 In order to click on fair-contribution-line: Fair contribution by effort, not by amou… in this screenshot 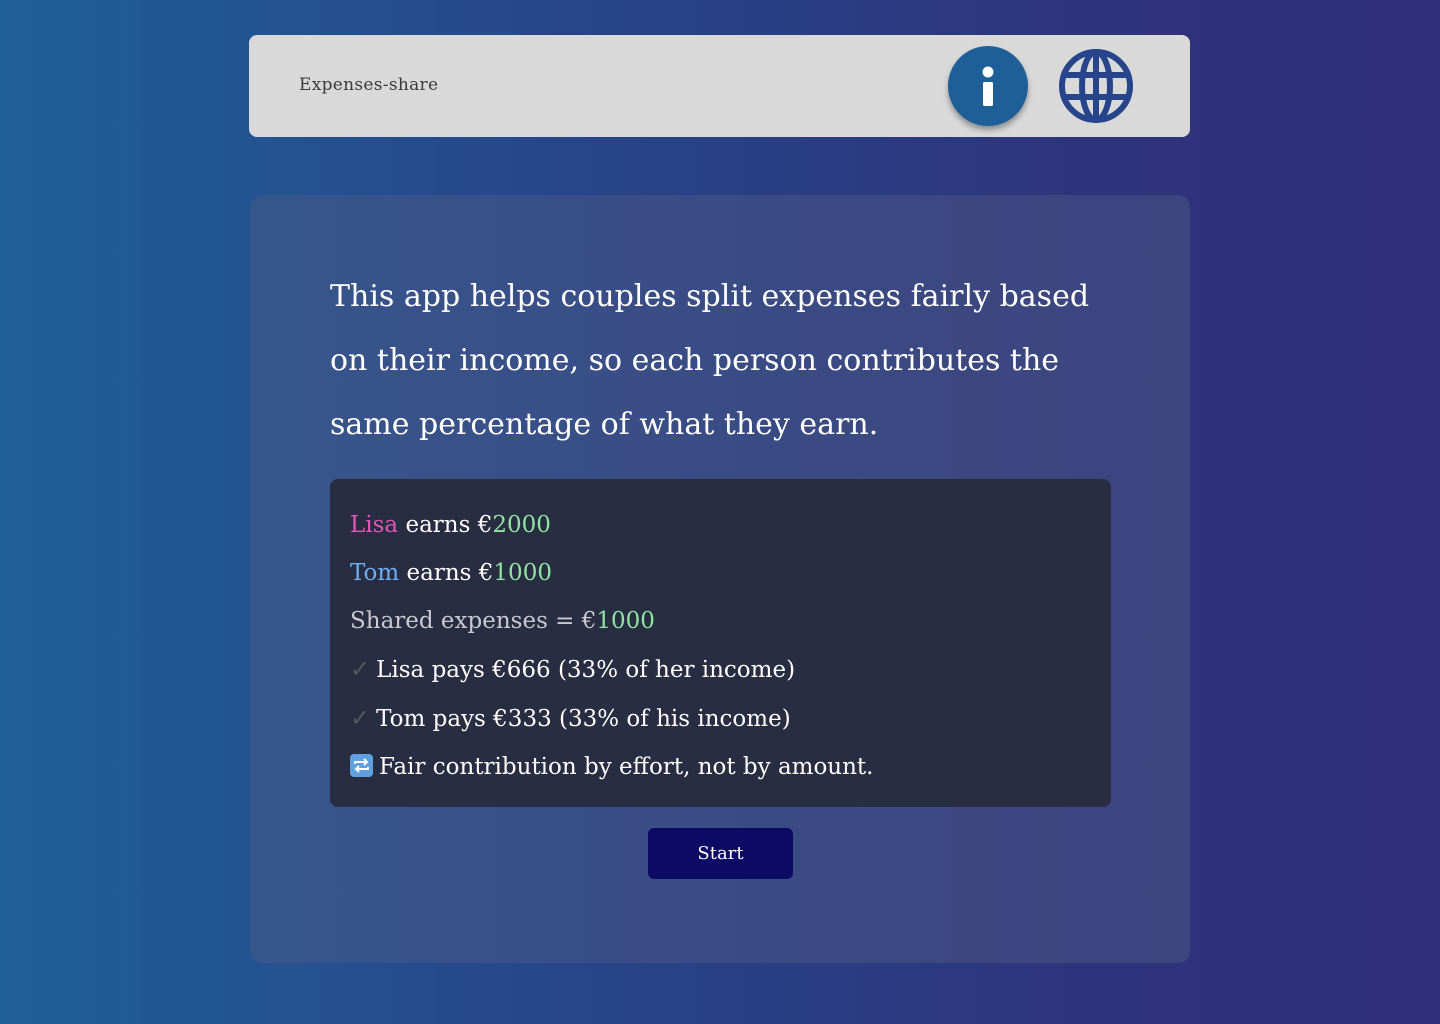, I will do `click(720, 767)`.